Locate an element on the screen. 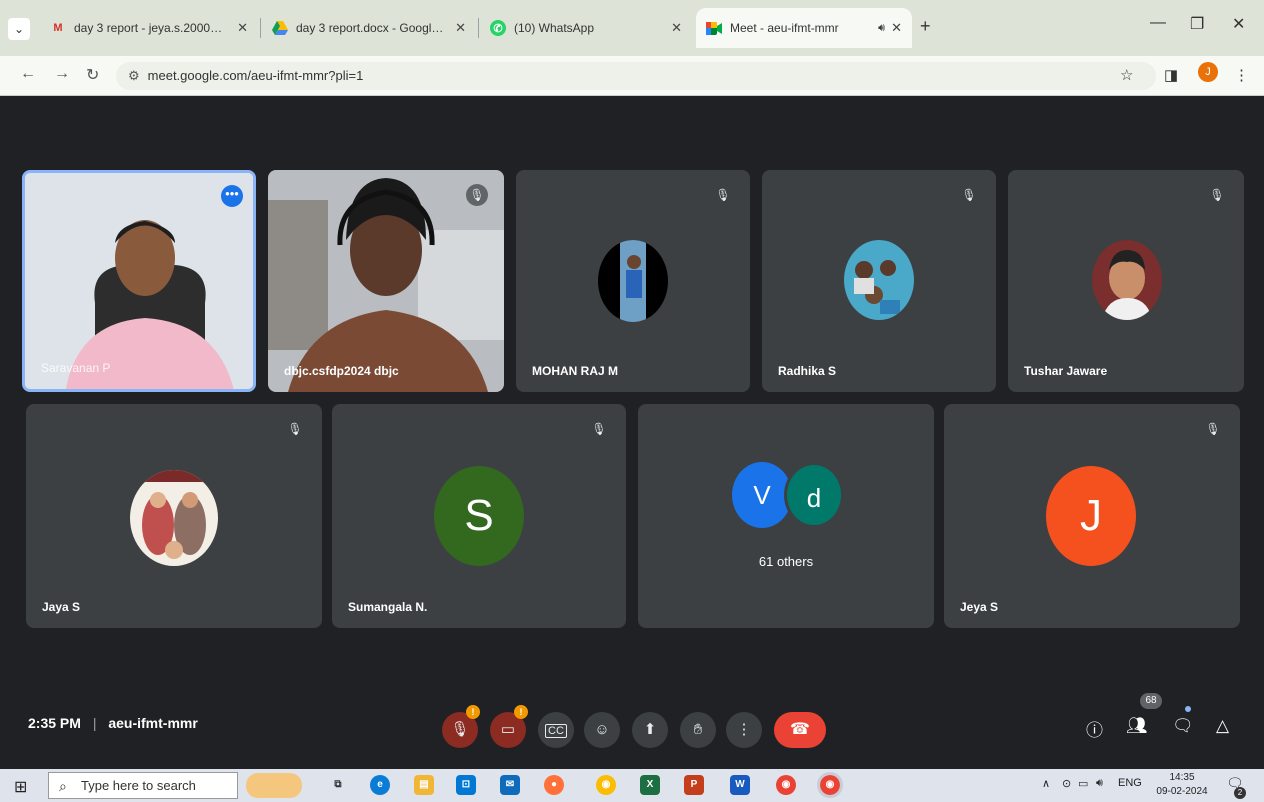 The width and height of the screenshot is (1264, 802). network-icon: ▭ is located at coordinates (1083, 783).